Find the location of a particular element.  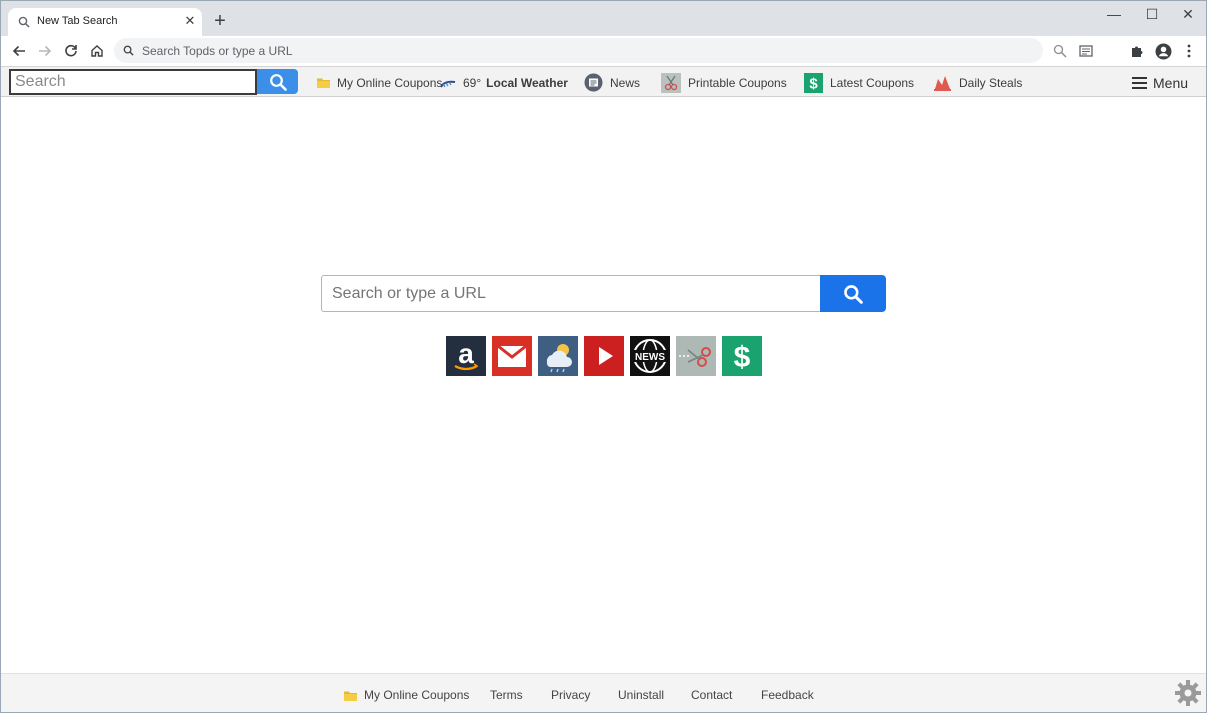

daily-steals-icon is located at coordinates (942, 83).